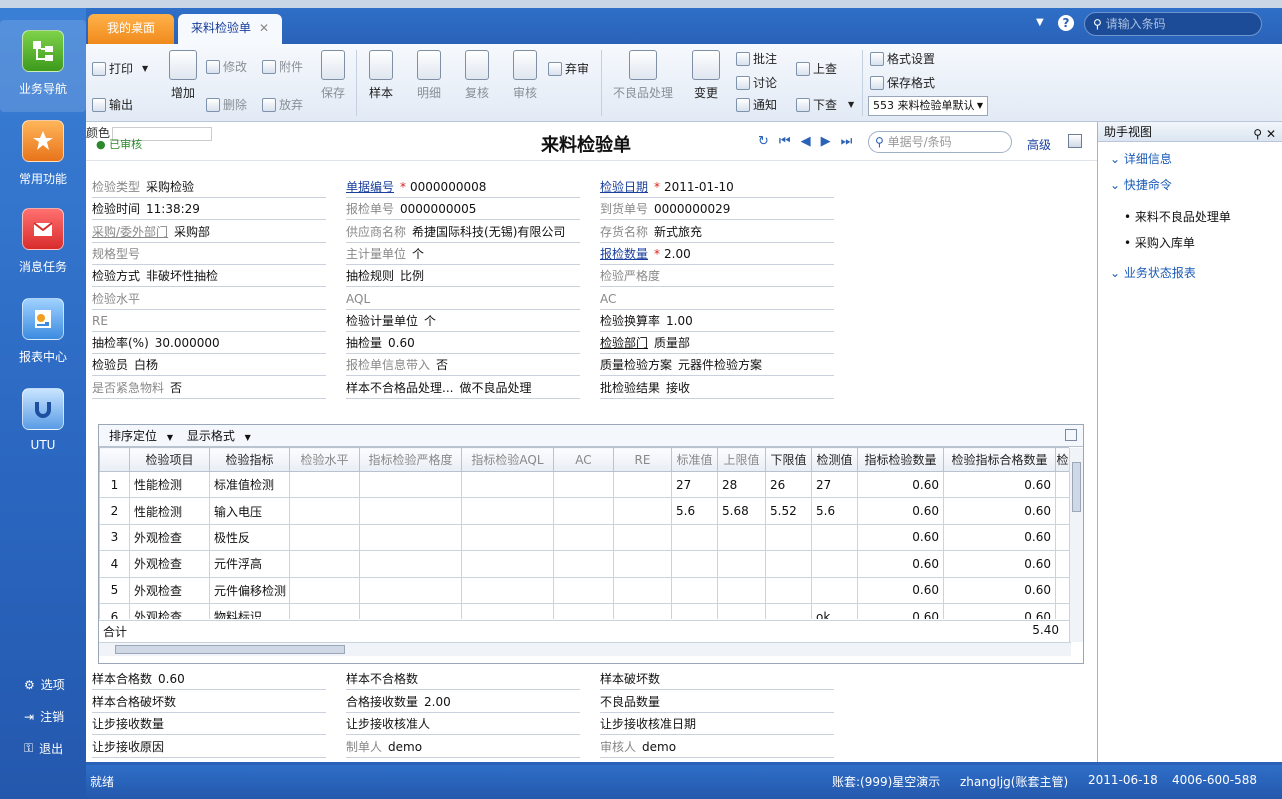 The width and height of the screenshot is (1282, 799). What do you see at coordinates (825, 104) in the screenshot?
I see `query-down-button: 下查 ▼` at bounding box center [825, 104].